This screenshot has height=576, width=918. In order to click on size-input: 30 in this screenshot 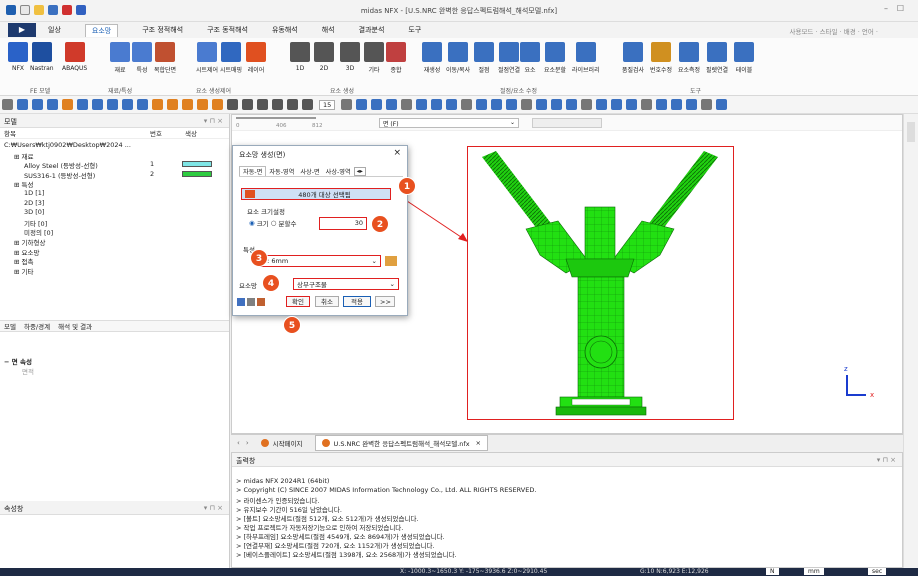, I will do `click(343, 223)`.